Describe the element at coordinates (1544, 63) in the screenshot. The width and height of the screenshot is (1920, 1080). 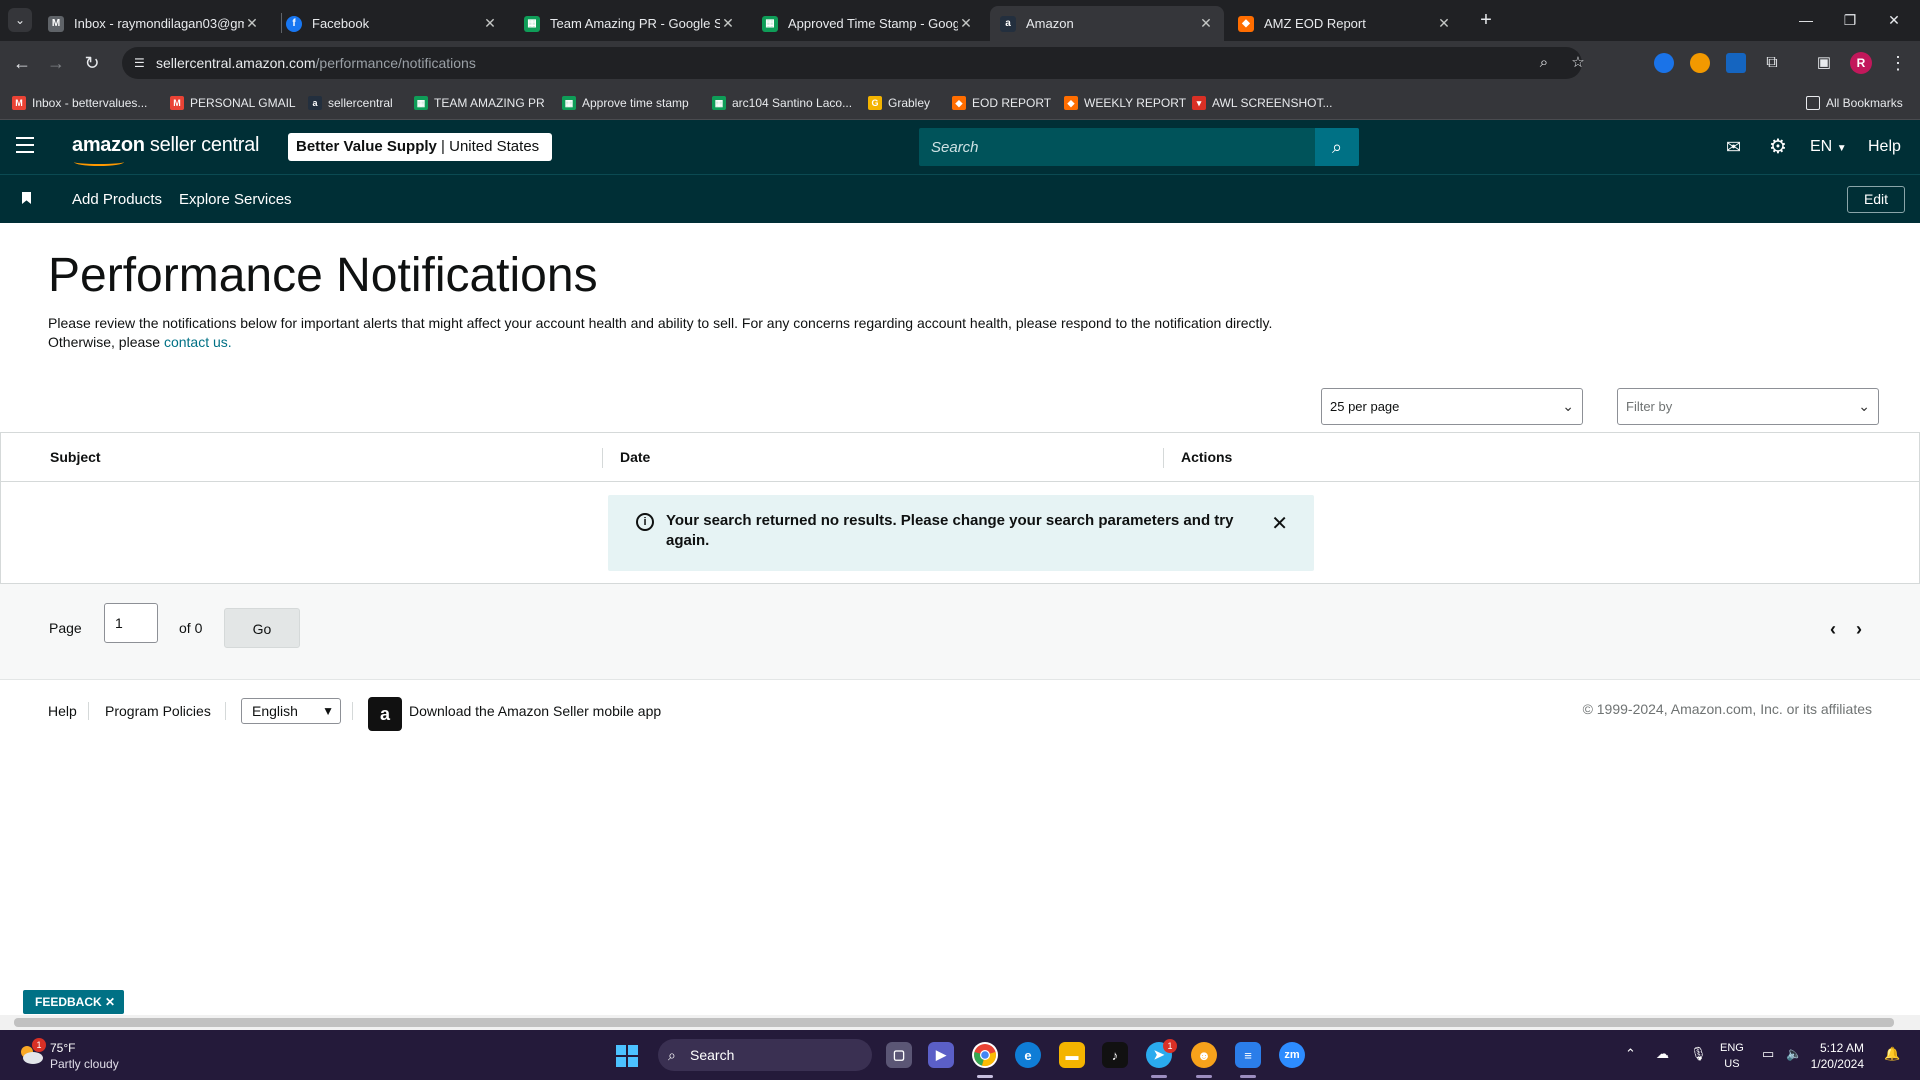
I see `zoom-icon: ⌕` at that location.